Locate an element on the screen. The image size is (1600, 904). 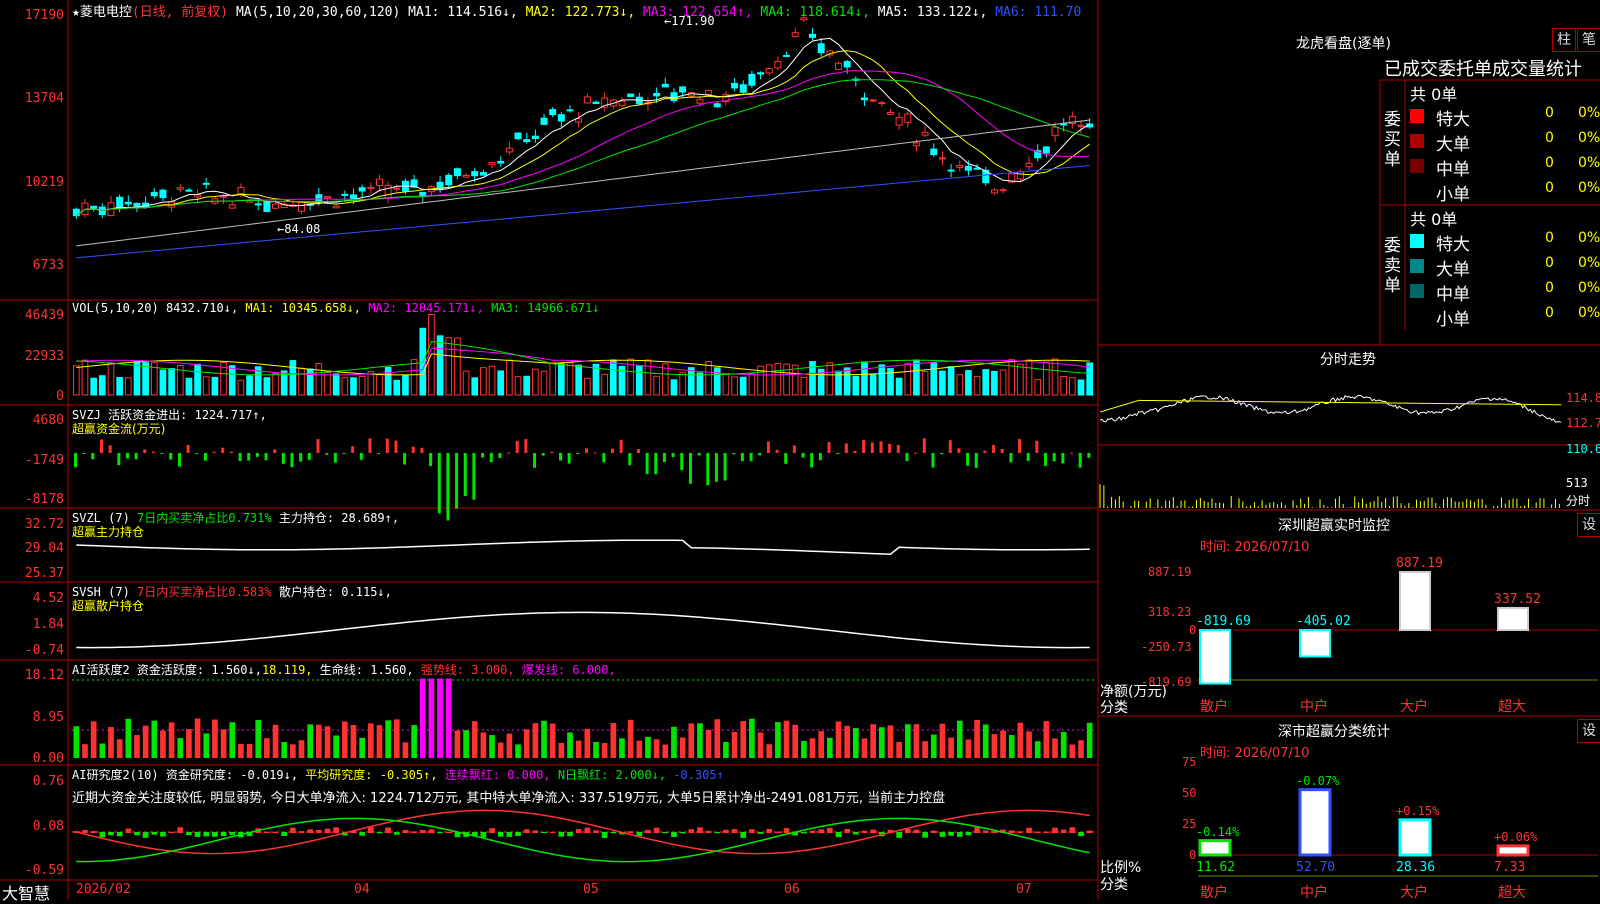
intraday-vol-unit: 分时 is located at coordinates (1578, 501).